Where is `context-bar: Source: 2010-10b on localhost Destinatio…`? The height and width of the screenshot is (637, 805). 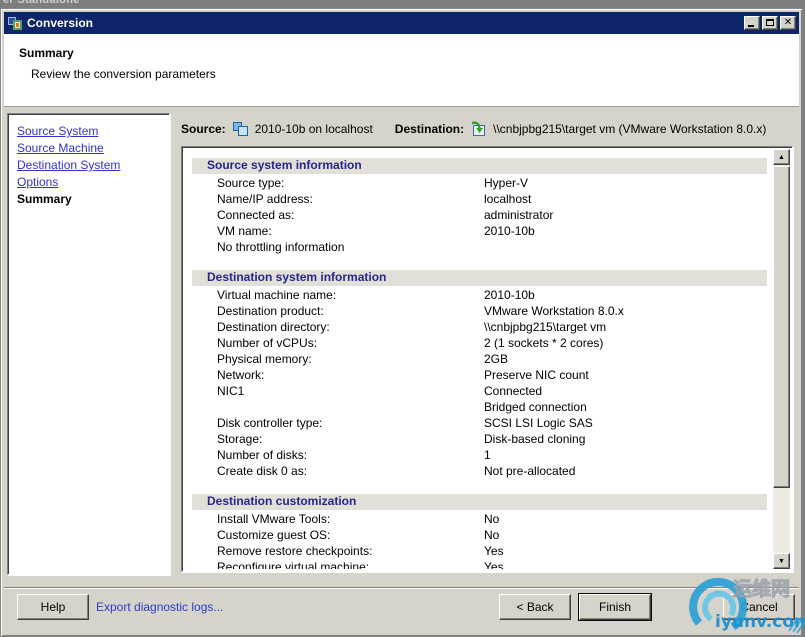
context-bar: Source: 2010-10b on localhost Destinatio… is located at coordinates (487, 129).